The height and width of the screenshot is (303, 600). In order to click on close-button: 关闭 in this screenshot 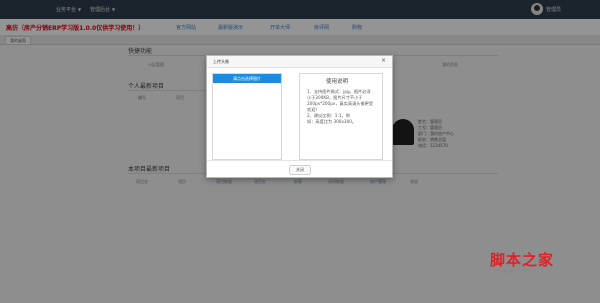, I will do `click(300, 170)`.